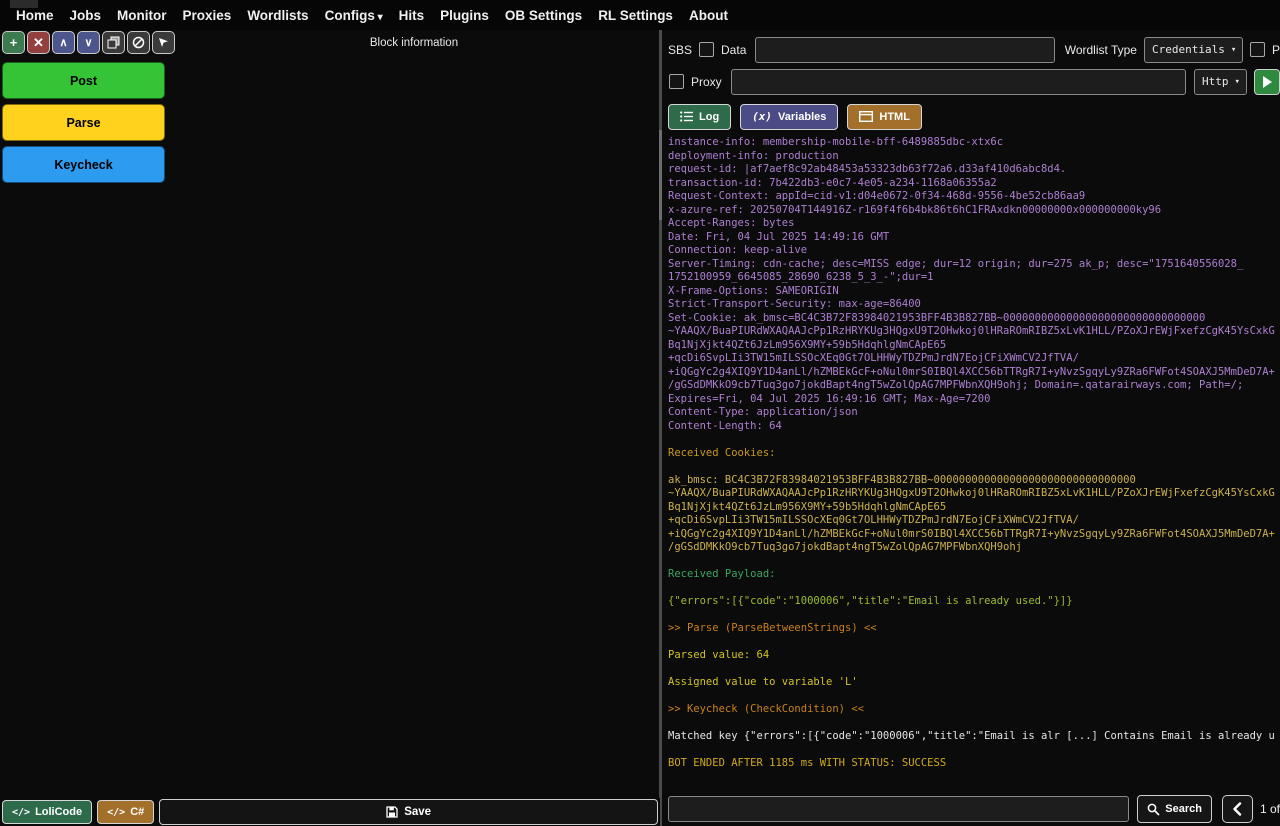 The image size is (1280, 826). I want to click on remove-block-button: ✕, so click(38, 42).